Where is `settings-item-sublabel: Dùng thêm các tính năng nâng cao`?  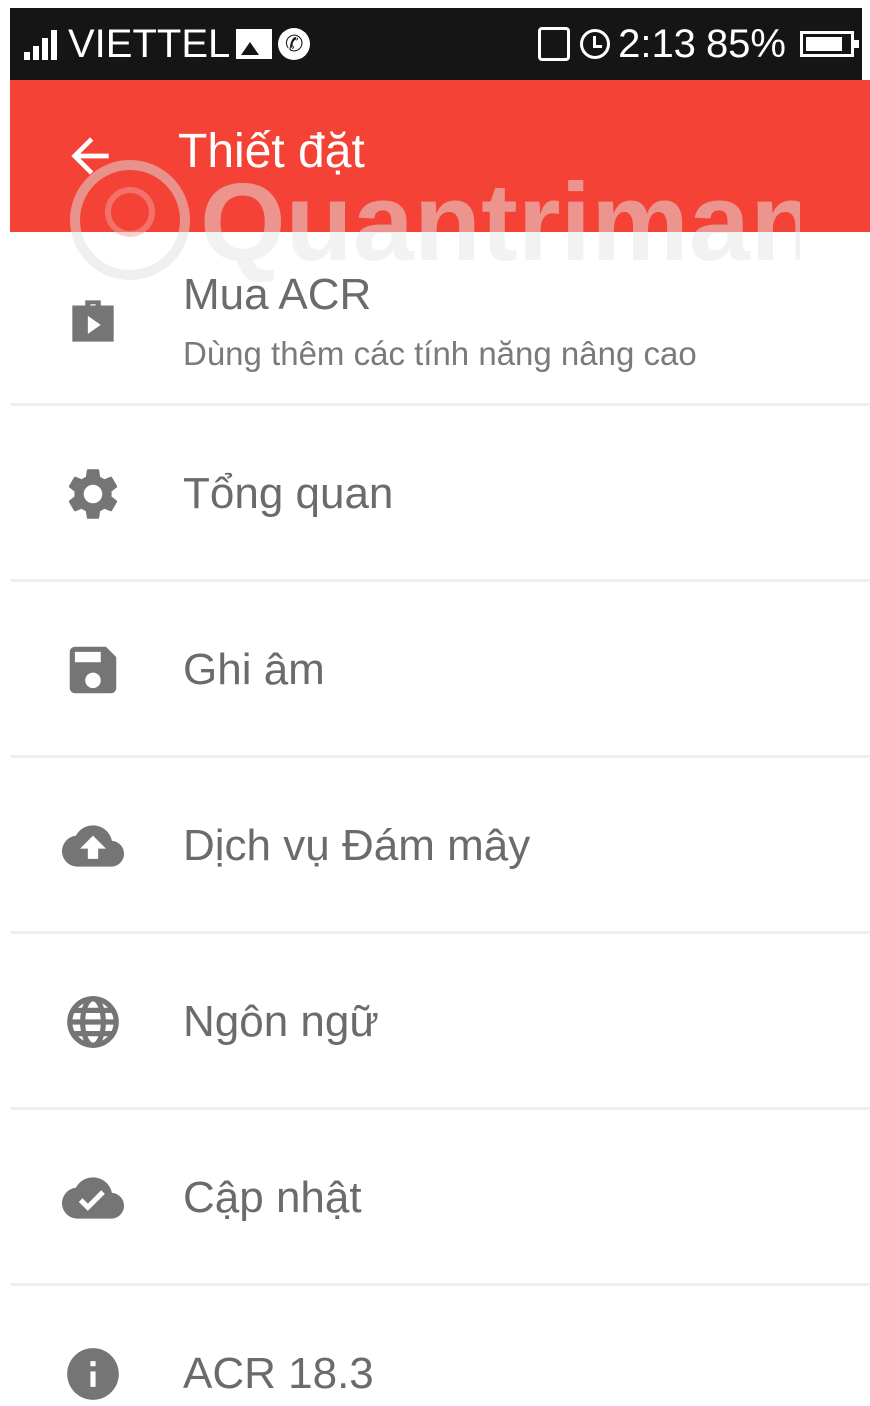
settings-item-sublabel: Dùng thêm các tính năng nâng cao is located at coordinates (440, 353).